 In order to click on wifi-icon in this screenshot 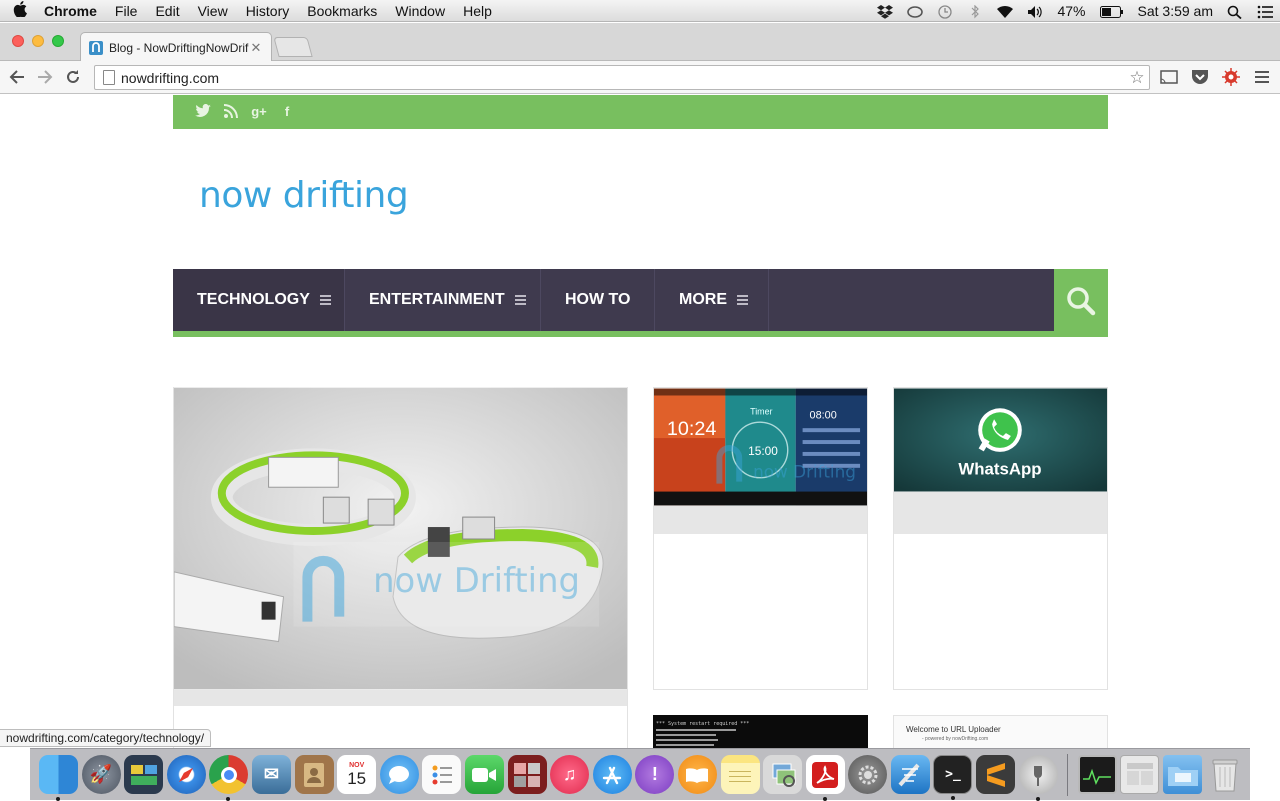, I will do `click(1005, 11)`.